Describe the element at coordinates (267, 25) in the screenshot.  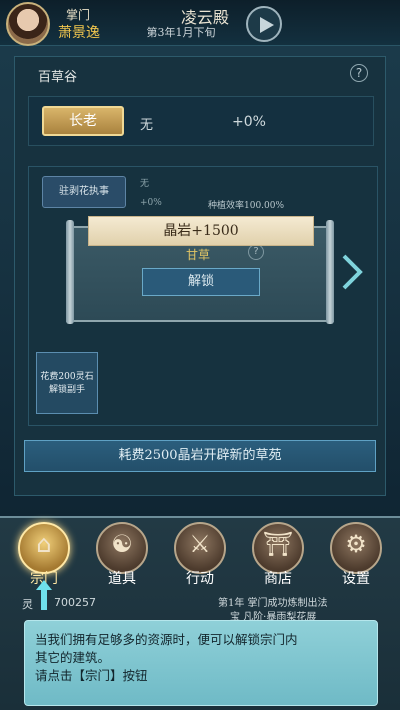
I see `play-icon` at that location.